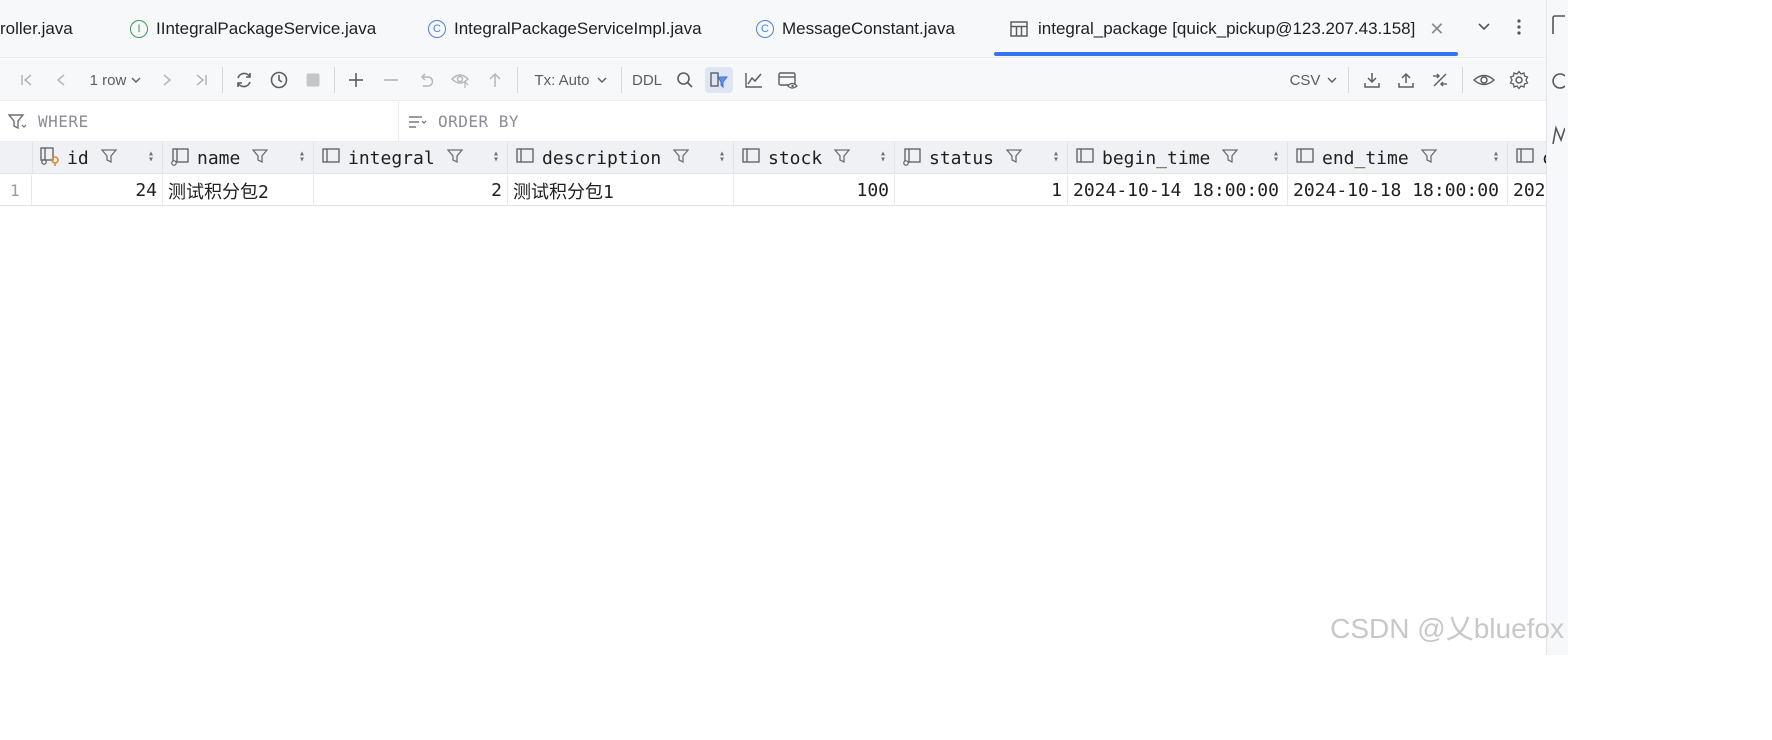  I want to click on gear-icon, so click(1519, 80).